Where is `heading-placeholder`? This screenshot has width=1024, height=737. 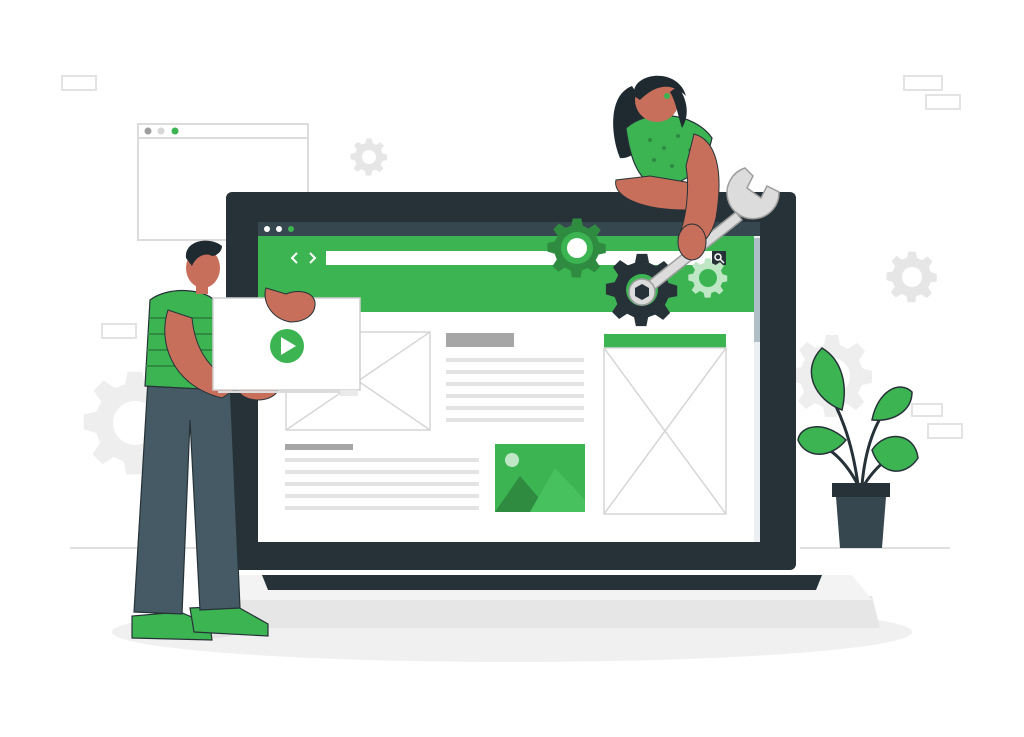 heading-placeholder is located at coordinates (480, 340).